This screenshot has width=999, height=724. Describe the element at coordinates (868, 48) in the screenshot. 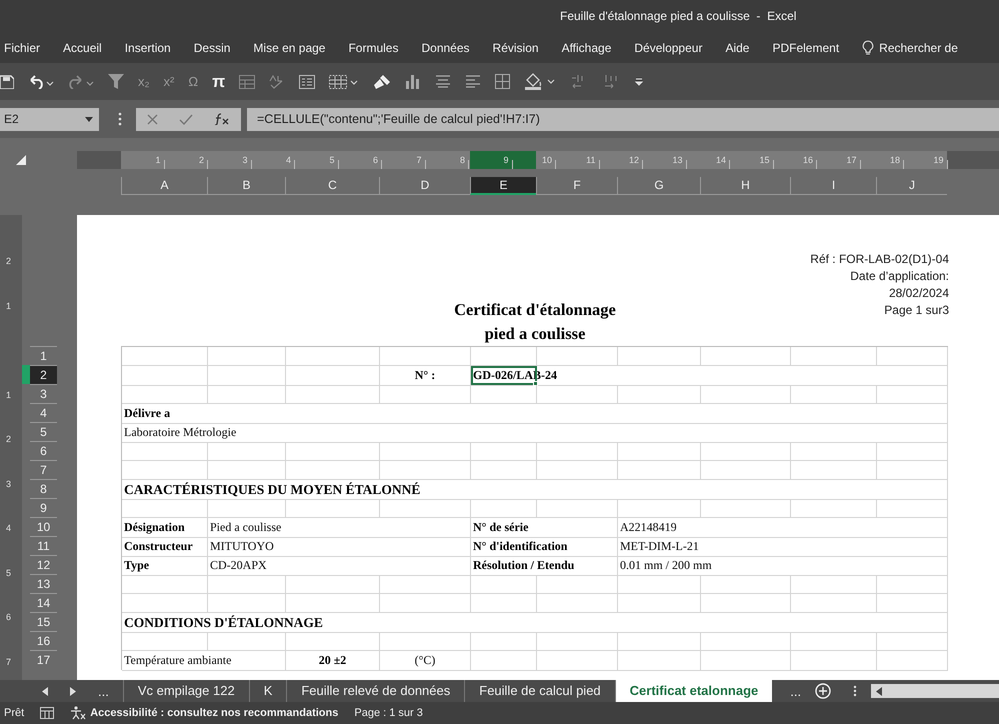

I see `lightbulb-icon` at that location.